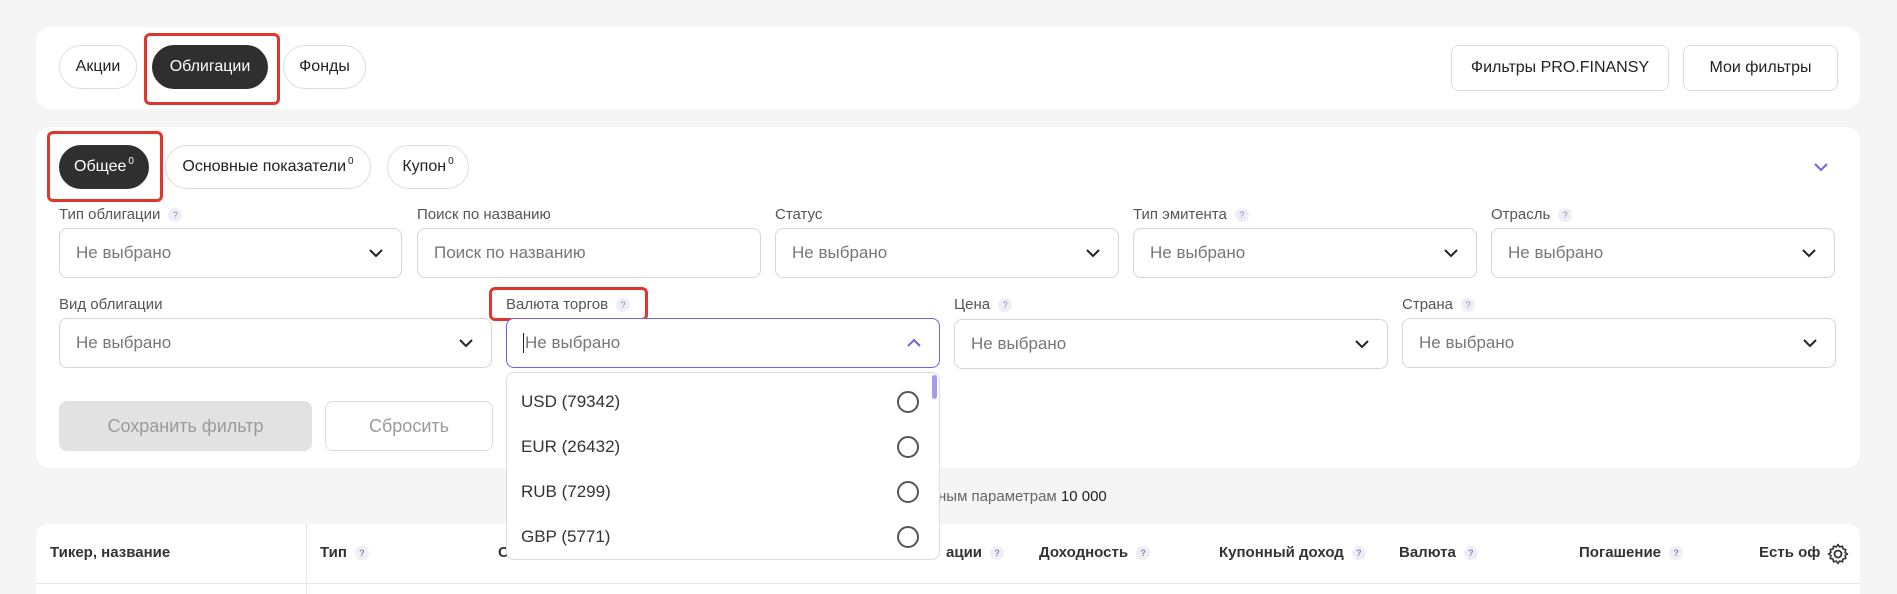 Image resolution: width=1897 pixels, height=594 pixels. I want to click on industry-label: Отрасль?, so click(1532, 214).